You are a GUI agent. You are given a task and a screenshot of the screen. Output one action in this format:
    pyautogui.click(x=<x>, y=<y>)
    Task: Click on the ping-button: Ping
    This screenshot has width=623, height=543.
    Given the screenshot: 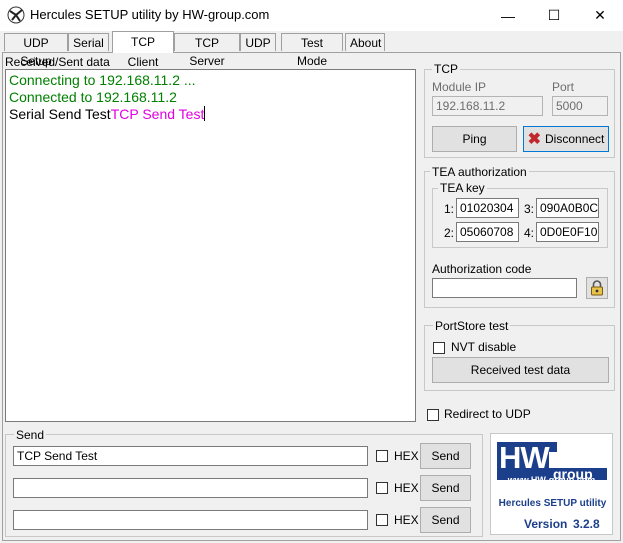 What is the action you would take?
    pyautogui.click(x=474, y=139)
    